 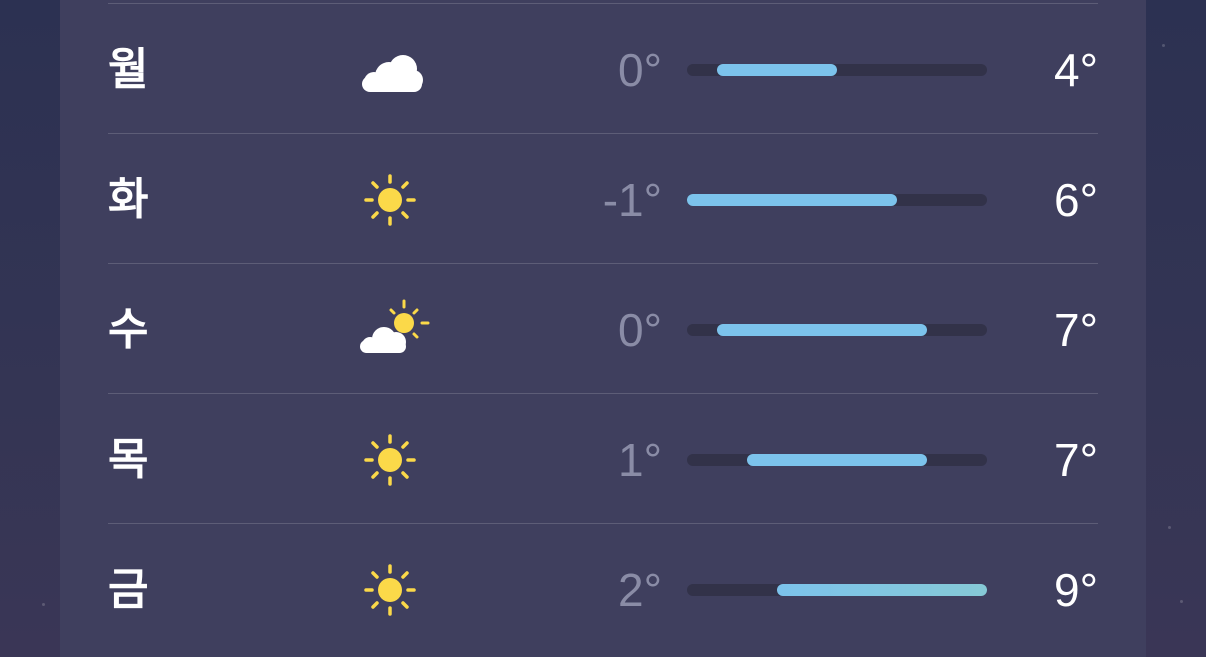 What do you see at coordinates (1076, 70) in the screenshot?
I see `high-temperature: 4°` at bounding box center [1076, 70].